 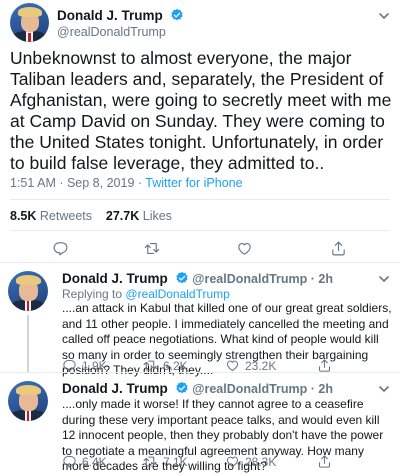 What do you see at coordinates (120, 15) in the screenshot?
I see `author-name: Donald J. Trump` at bounding box center [120, 15].